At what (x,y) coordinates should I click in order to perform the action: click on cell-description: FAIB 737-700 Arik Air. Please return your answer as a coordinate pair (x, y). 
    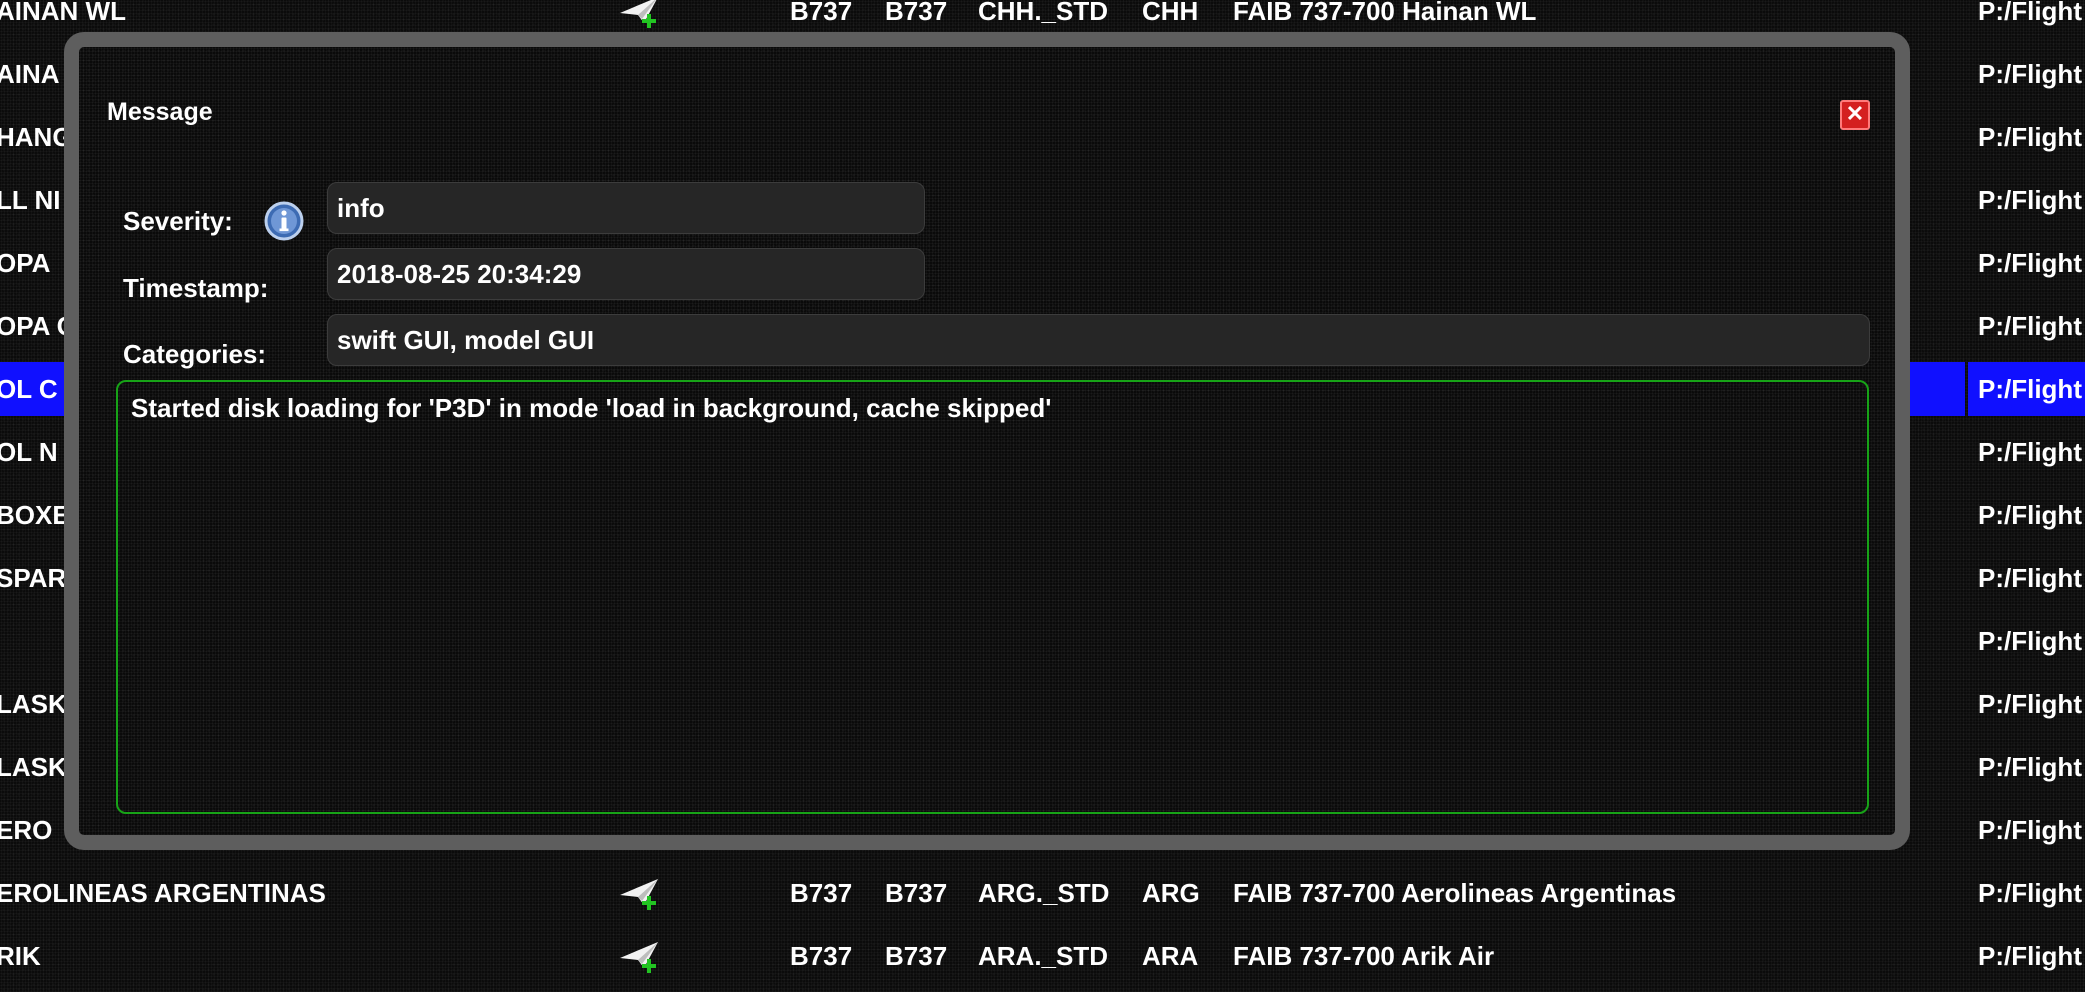
    Looking at the image, I should click on (1364, 956).